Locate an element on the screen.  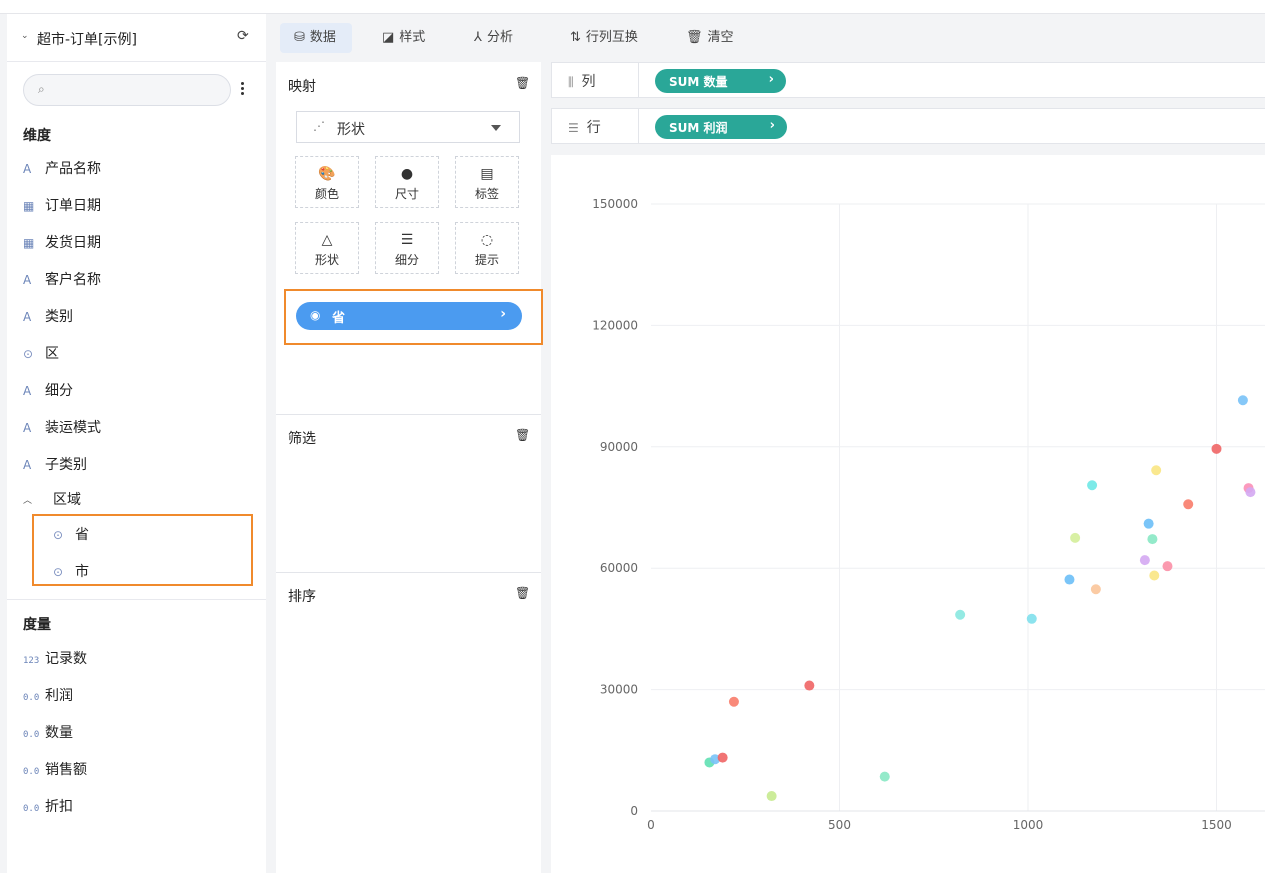
tab-style: ◪ 样式 is located at coordinates (396, 38).